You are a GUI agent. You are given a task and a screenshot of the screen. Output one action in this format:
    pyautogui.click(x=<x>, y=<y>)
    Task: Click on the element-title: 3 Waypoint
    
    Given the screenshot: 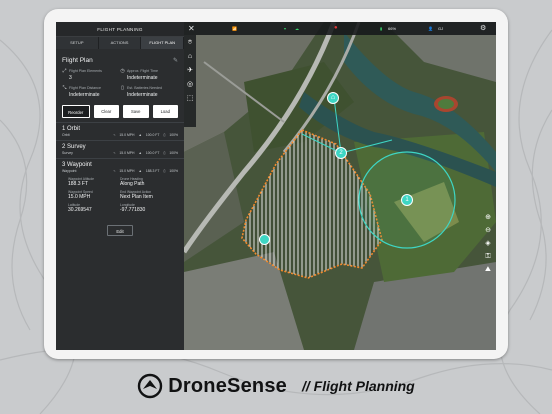 What is the action you would take?
    pyautogui.click(x=77, y=165)
    